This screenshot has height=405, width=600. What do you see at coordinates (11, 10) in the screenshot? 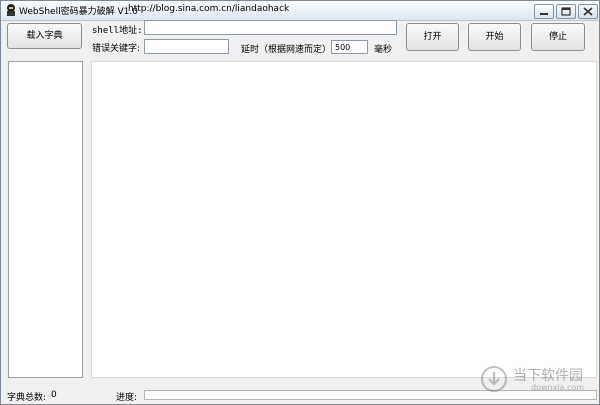
I see `app-icon` at bounding box center [11, 10].